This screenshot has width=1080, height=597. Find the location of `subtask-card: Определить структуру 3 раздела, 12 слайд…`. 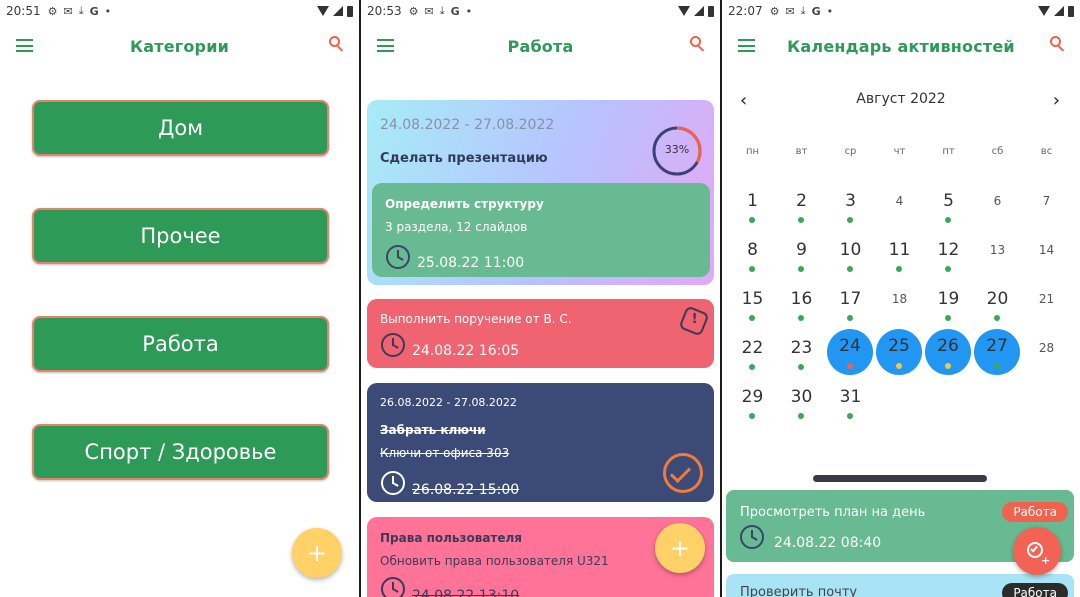

subtask-card: Определить структуру 3 раздела, 12 слайд… is located at coordinates (541, 230).